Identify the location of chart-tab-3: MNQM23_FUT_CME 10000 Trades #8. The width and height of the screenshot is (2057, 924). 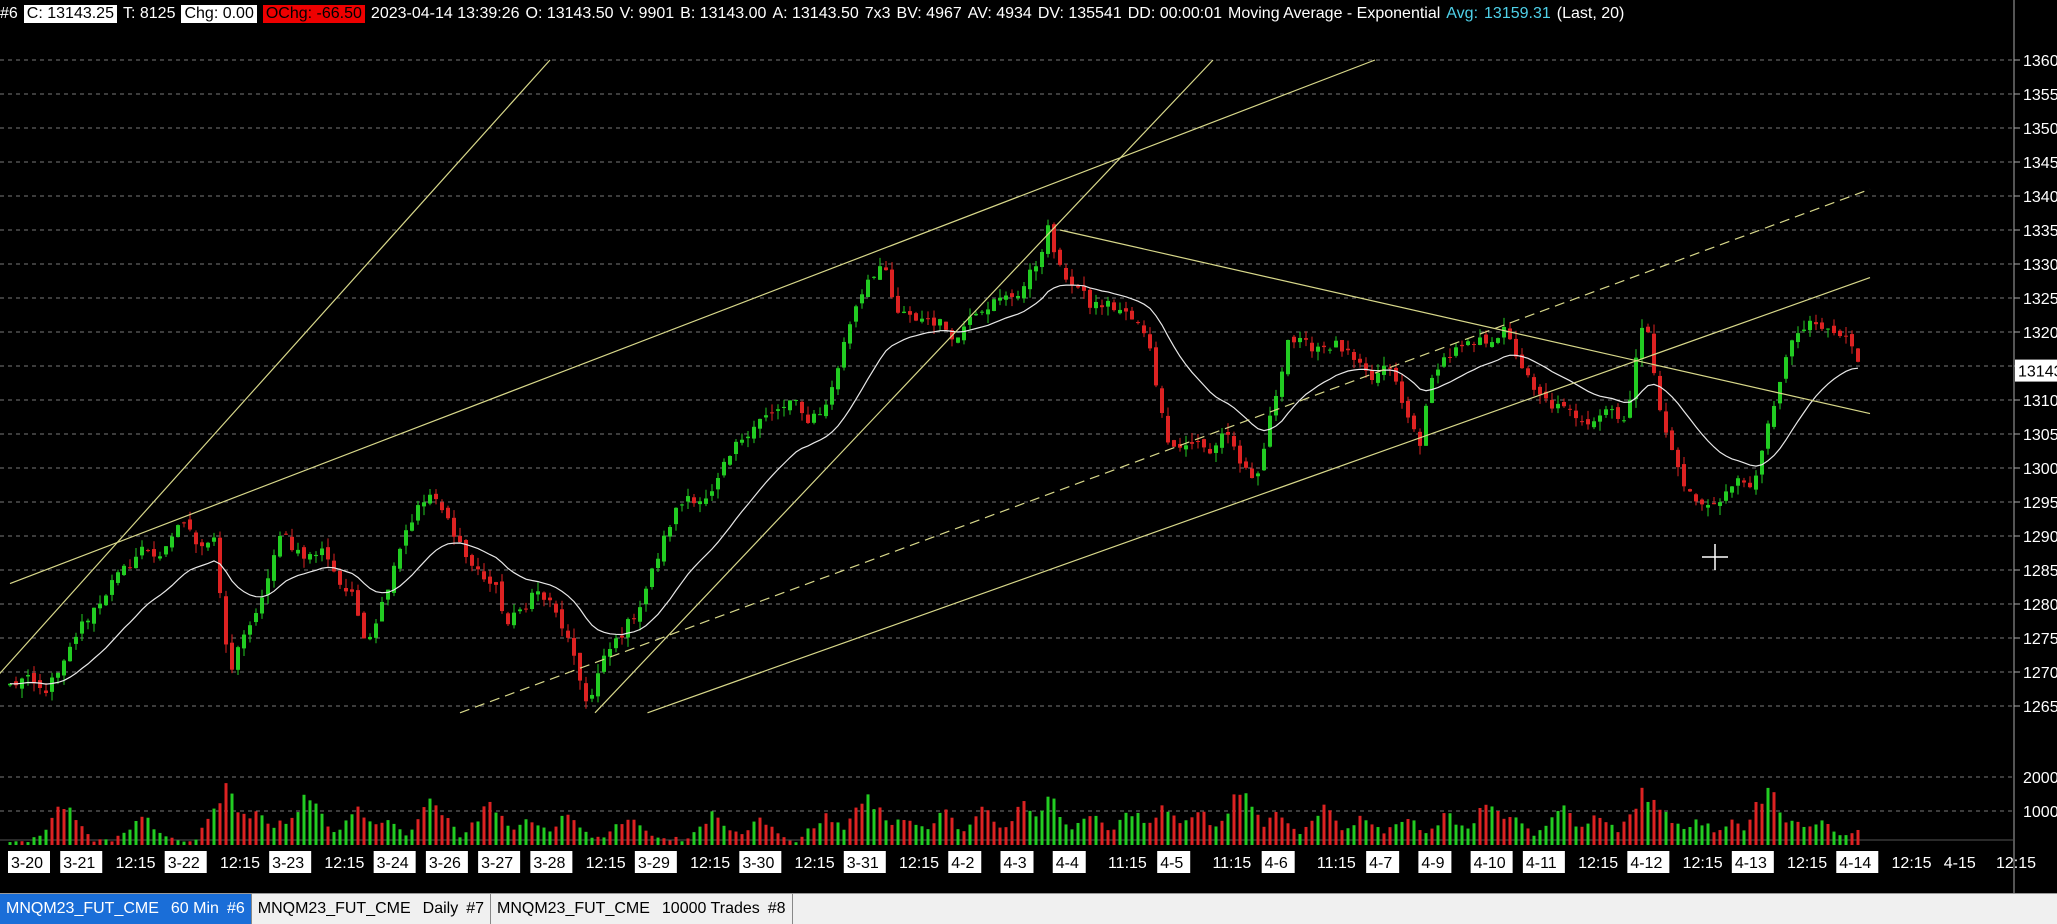
(642, 909).